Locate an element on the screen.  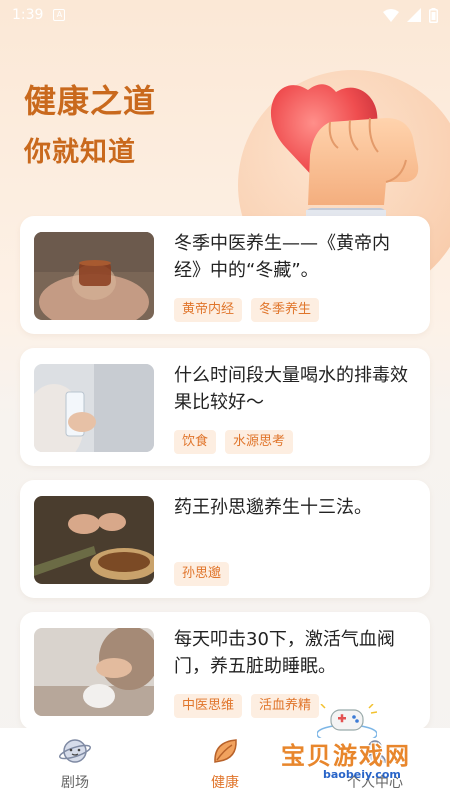
leaf-icon is located at coordinates (225, 751).